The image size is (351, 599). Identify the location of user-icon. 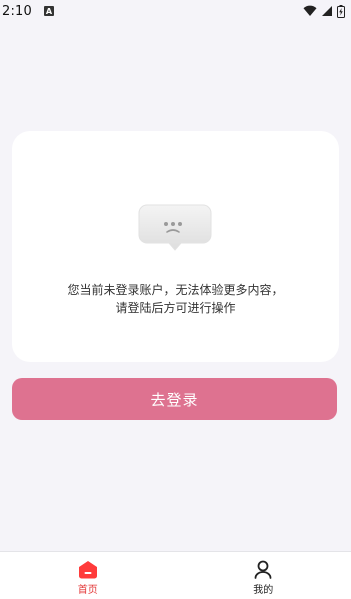
(263, 569).